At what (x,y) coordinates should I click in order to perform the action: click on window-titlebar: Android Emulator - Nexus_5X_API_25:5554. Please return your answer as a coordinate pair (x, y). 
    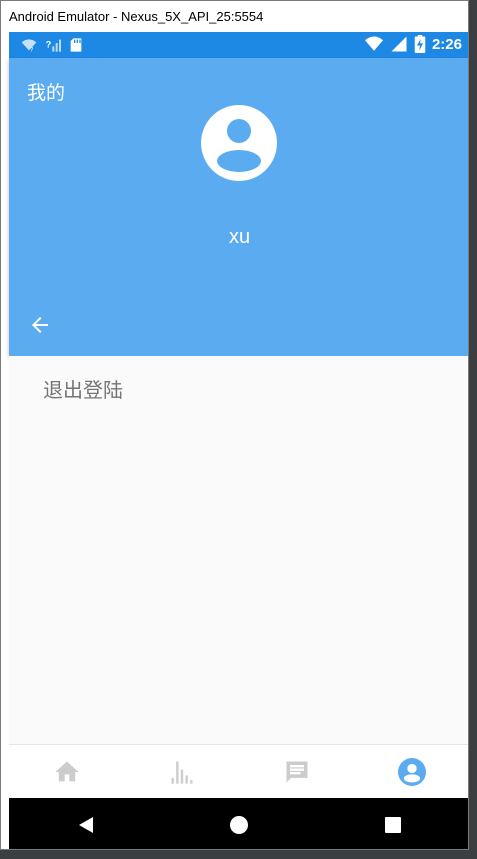
    Looking at the image, I should click on (234, 16).